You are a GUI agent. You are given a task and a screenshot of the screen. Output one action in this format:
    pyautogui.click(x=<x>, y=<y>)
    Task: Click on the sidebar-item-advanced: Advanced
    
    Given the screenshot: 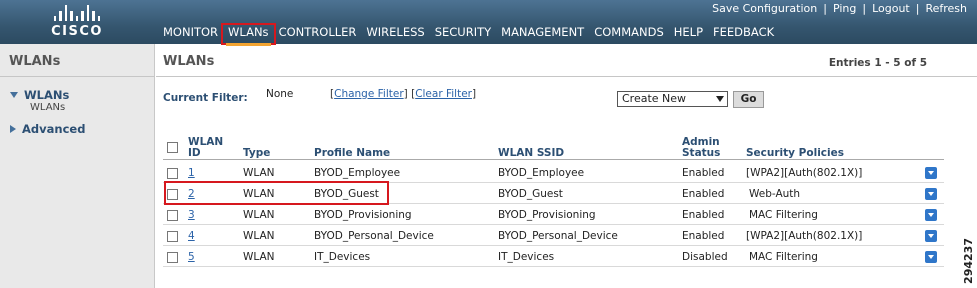 What is the action you would take?
    pyautogui.click(x=47, y=129)
    